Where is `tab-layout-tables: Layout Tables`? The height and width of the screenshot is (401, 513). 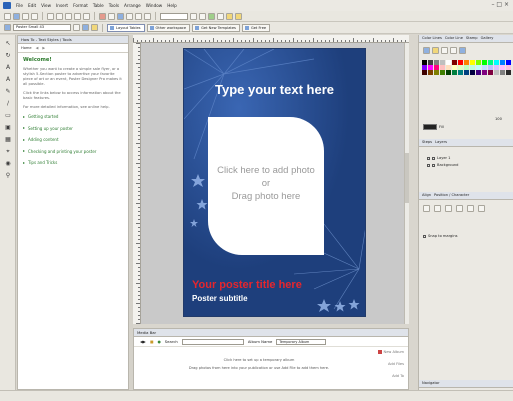 tab-layout-tables: Layout Tables is located at coordinates (126, 27).